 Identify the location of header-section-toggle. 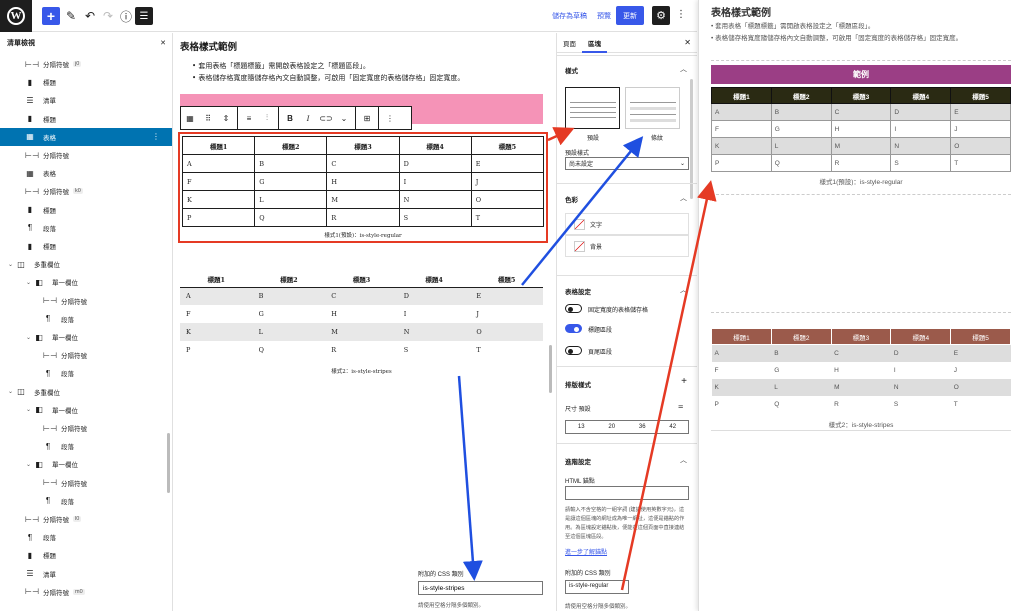
(573, 328).